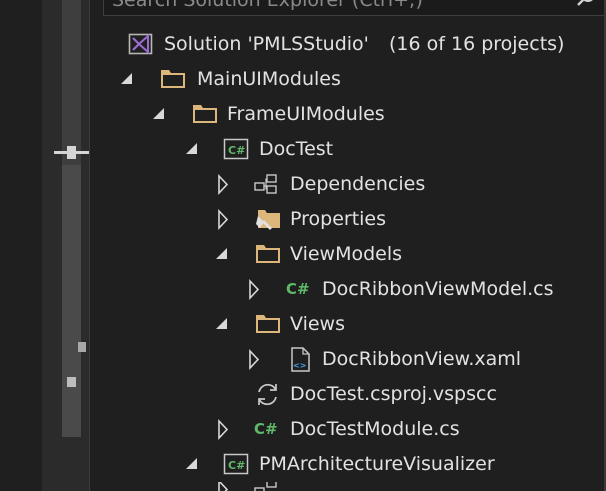 The height and width of the screenshot is (491, 606). I want to click on search-solution-explorer-input: Search Solution Explorer (Ctrl+;), so click(354, 8).